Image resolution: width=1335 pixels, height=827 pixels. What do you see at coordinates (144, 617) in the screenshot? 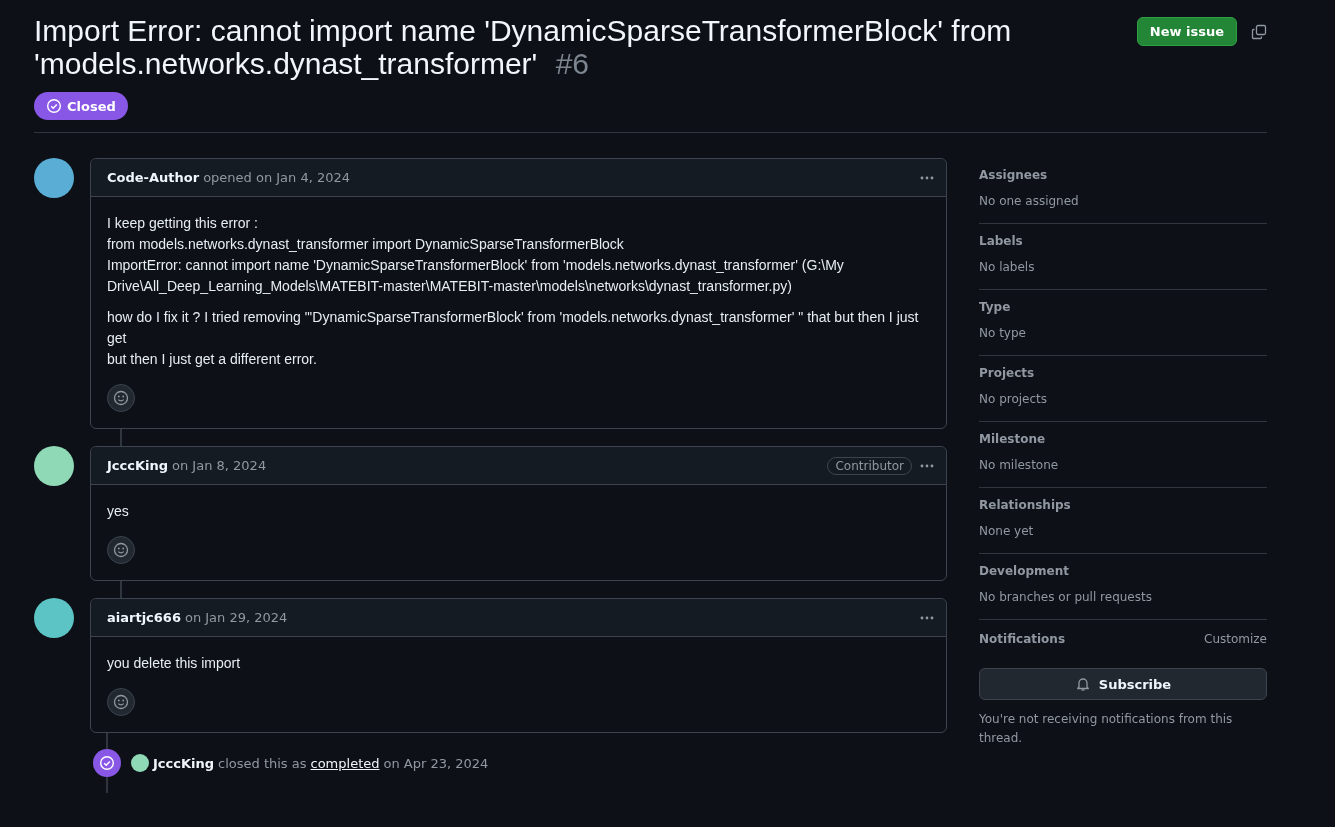
I see `author-link: aiartjc666` at bounding box center [144, 617].